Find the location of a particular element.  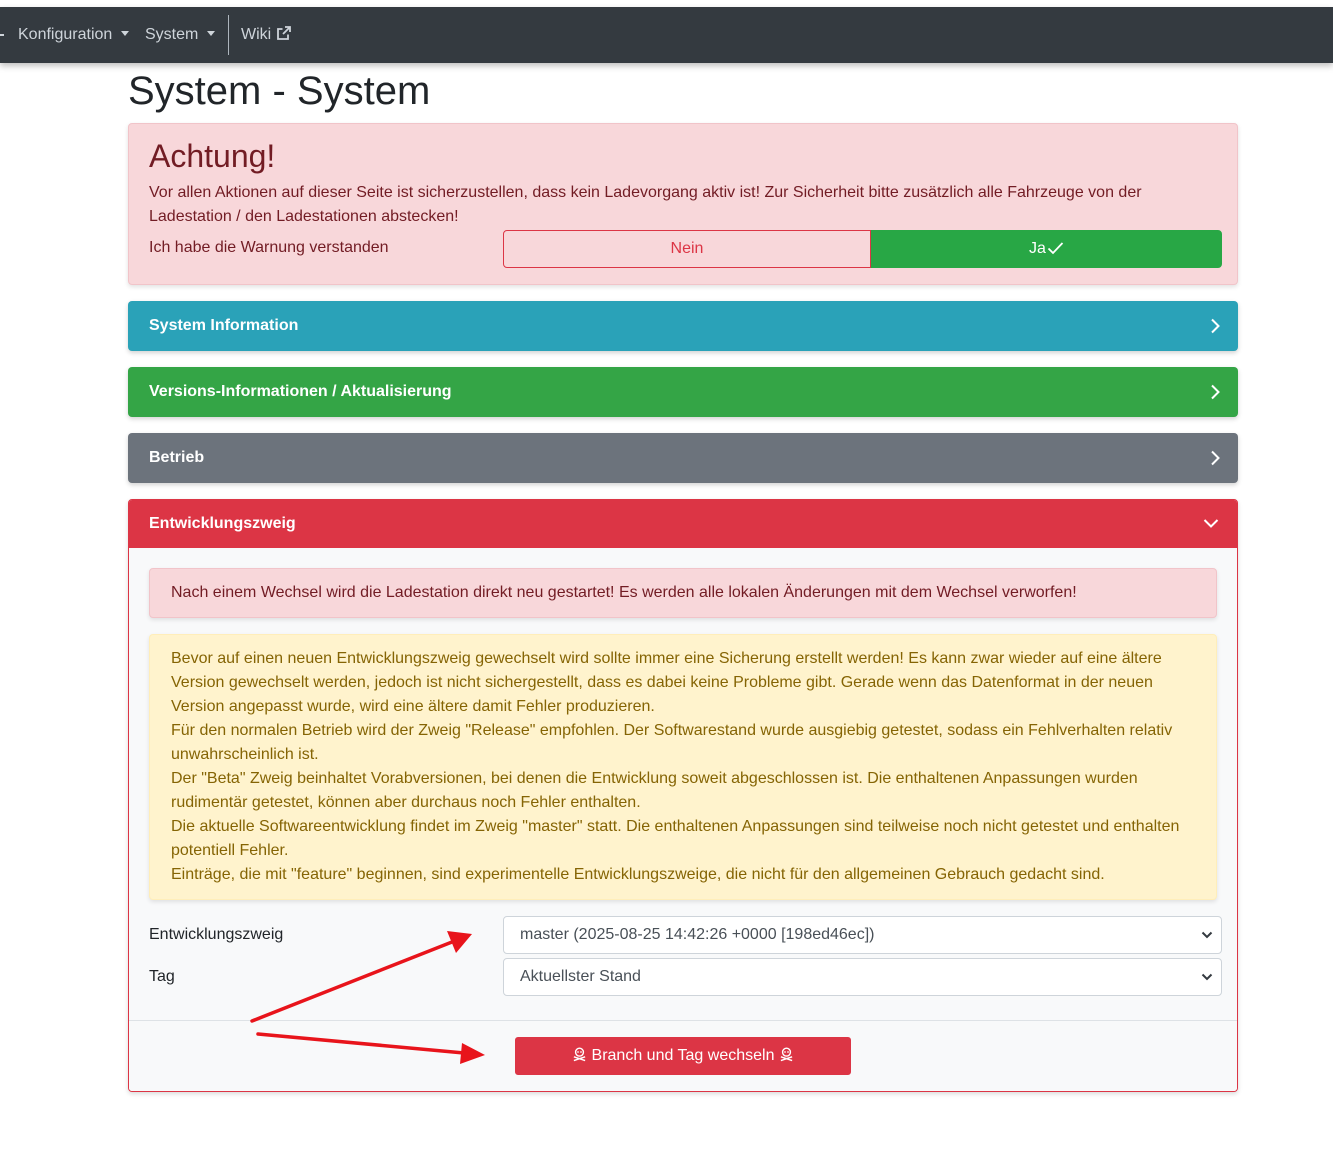

nav-system-dropdown: System is located at coordinates (180, 35).